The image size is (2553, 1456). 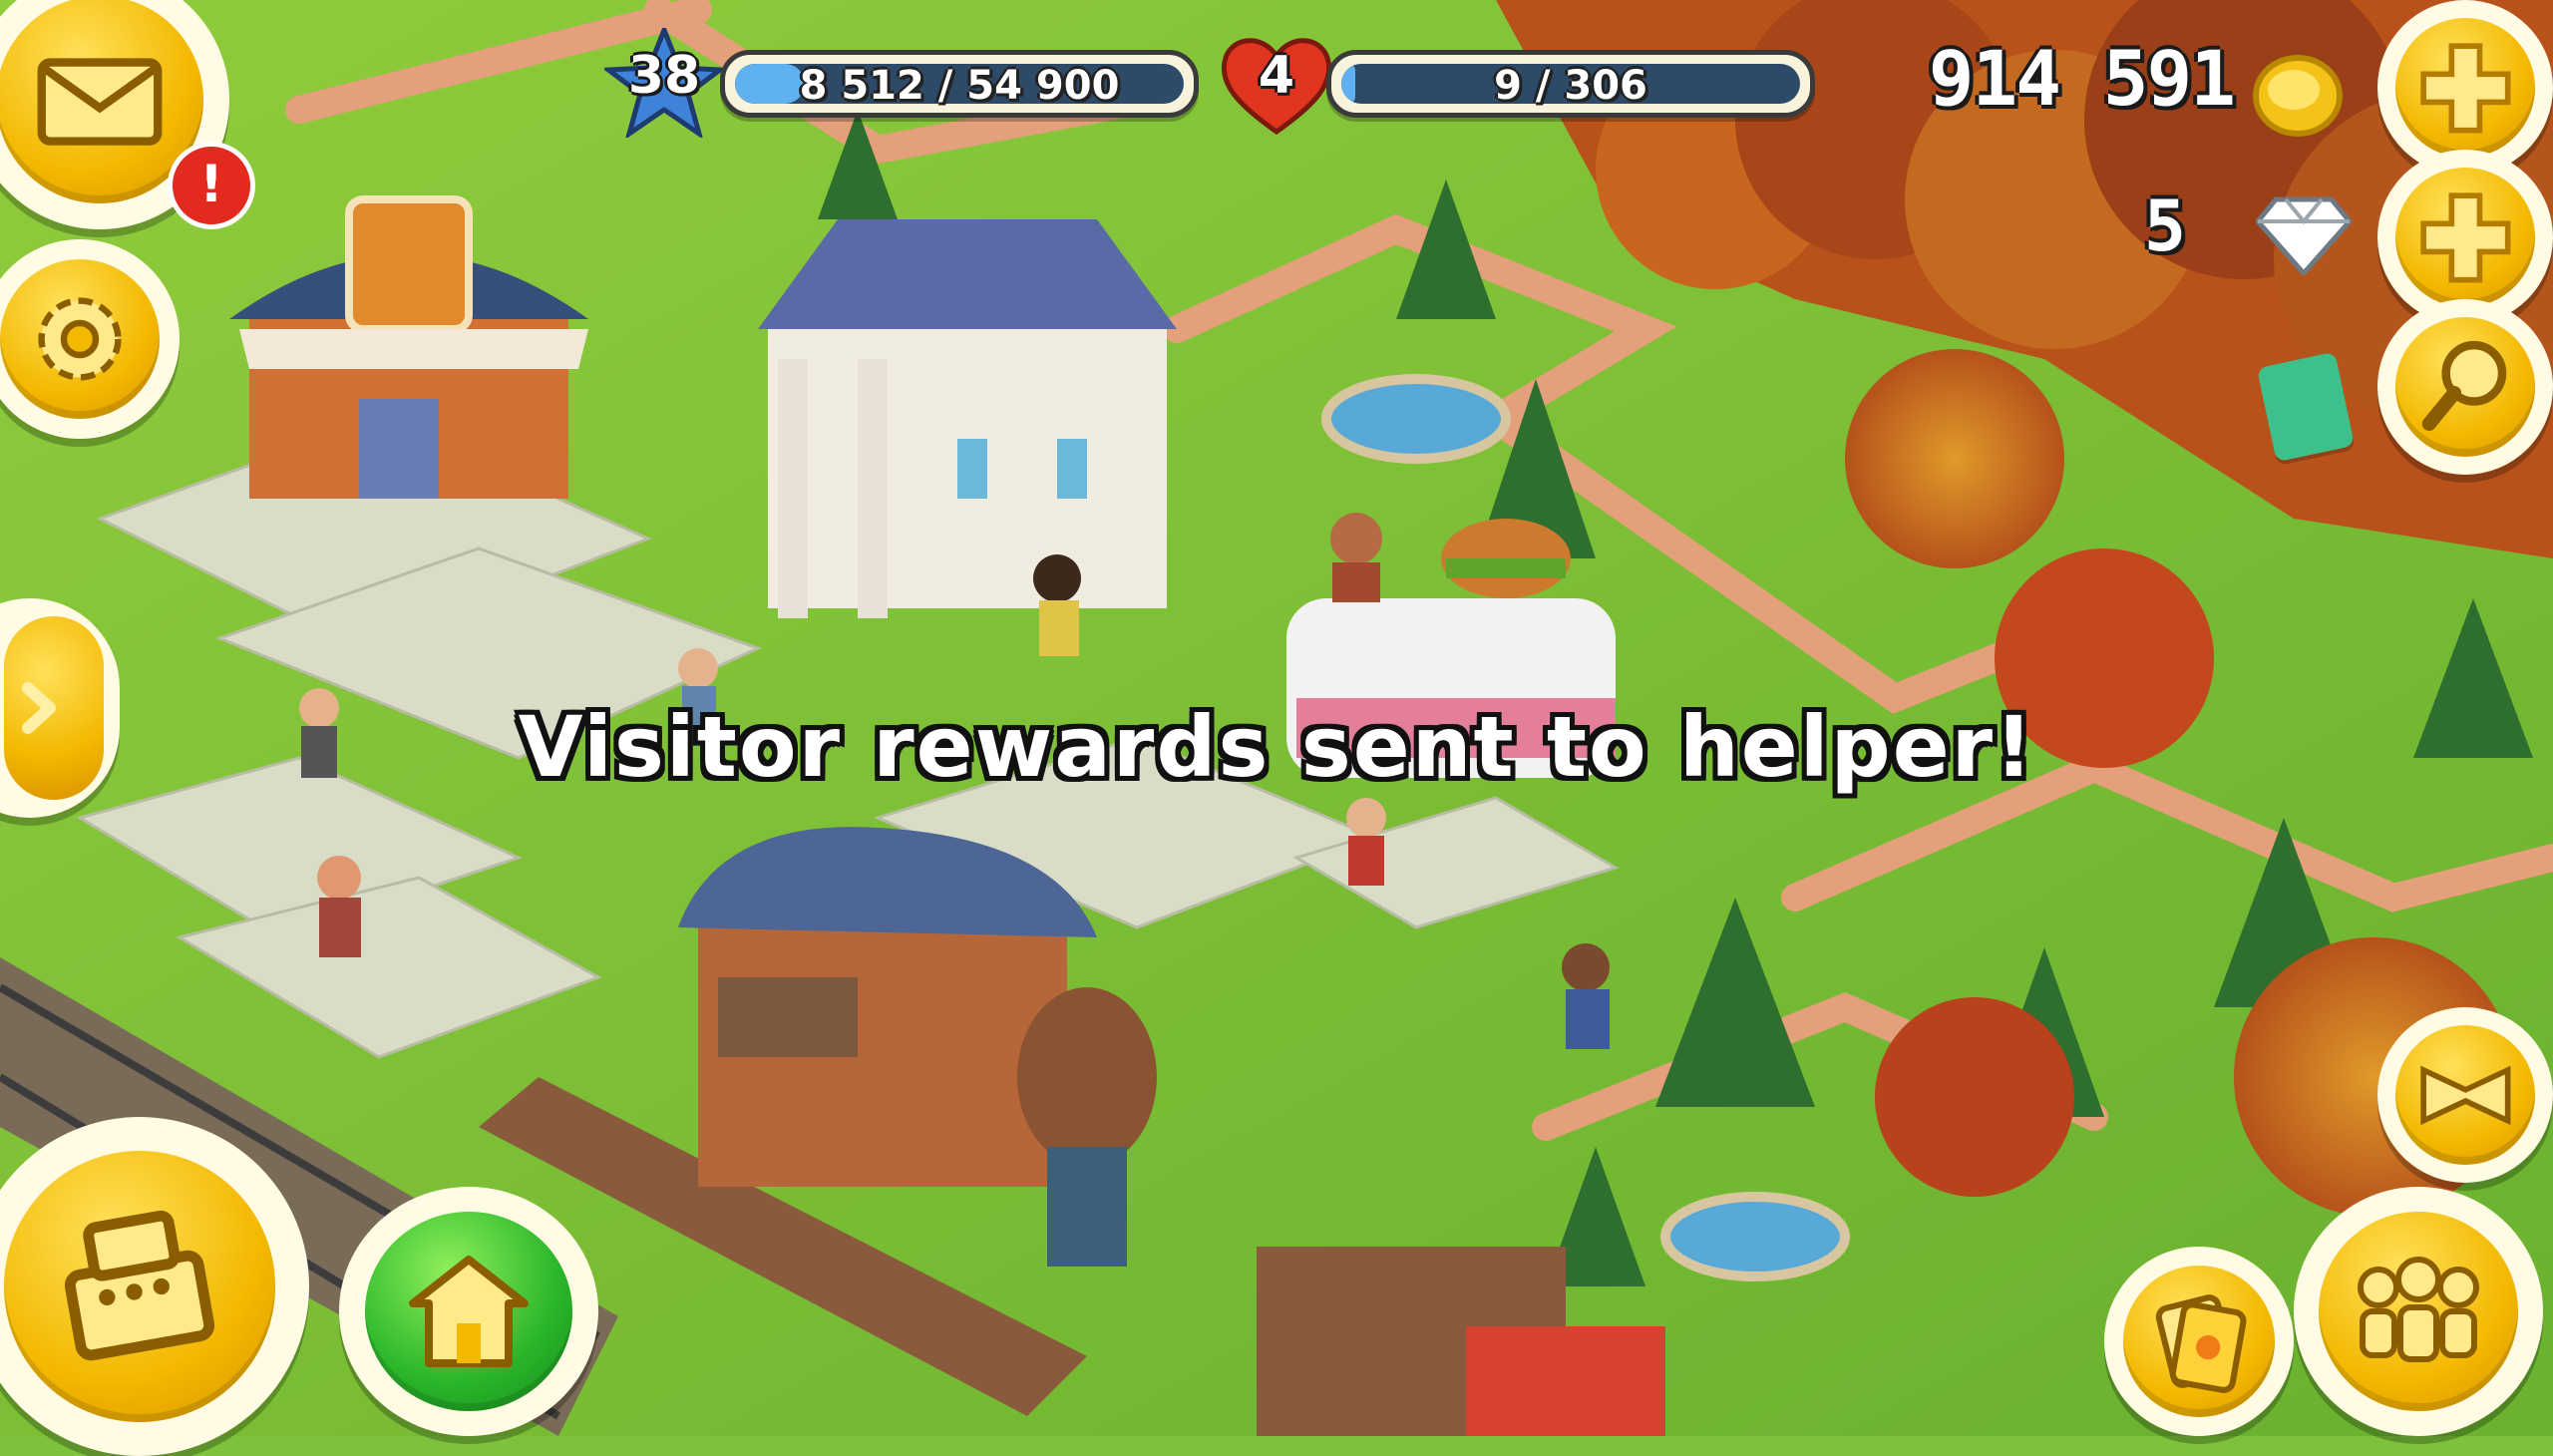 I want to click on home-icon, so click(x=469, y=1311).